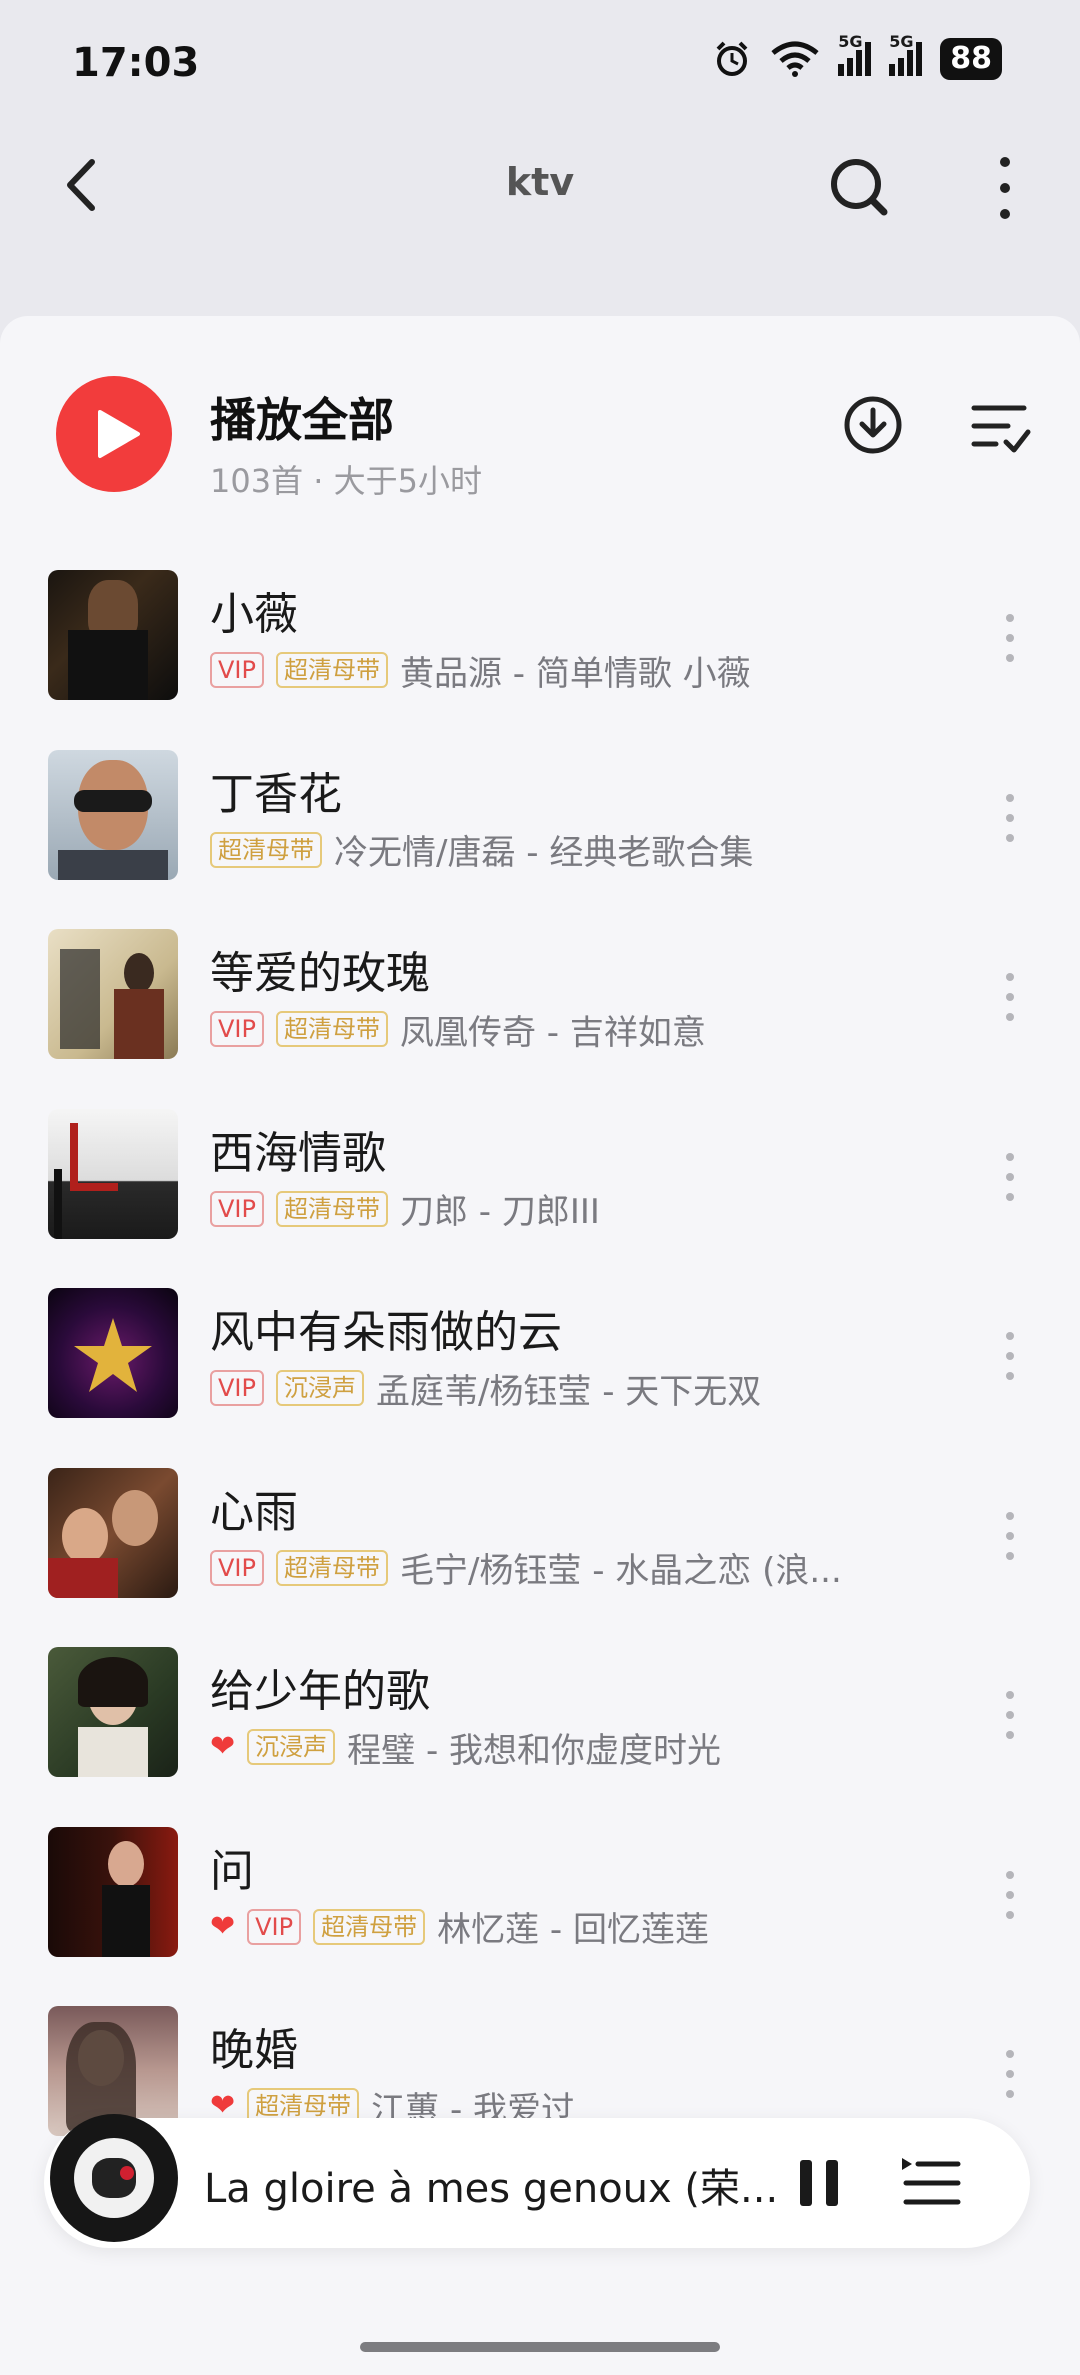  Describe the element at coordinates (113, 1355) in the screenshot. I see `star-icon` at that location.